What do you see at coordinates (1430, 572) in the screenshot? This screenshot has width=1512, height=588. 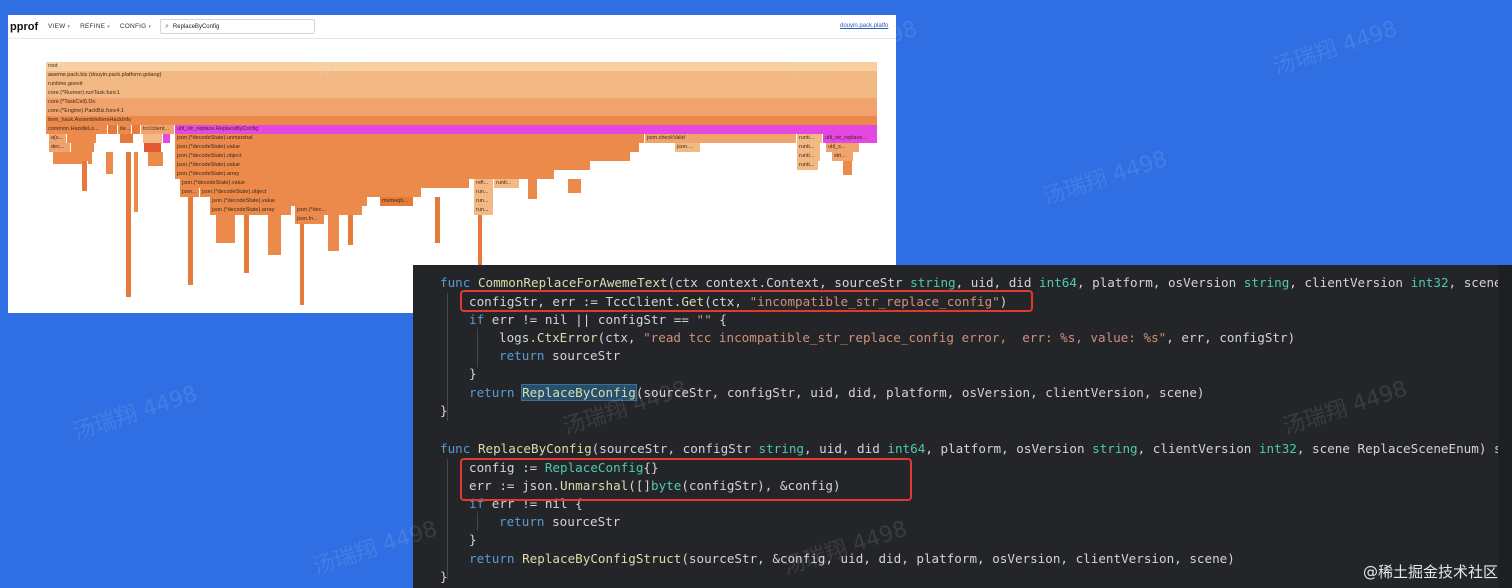 I see `brand-watermark: @稀土掘金技术社区` at bounding box center [1430, 572].